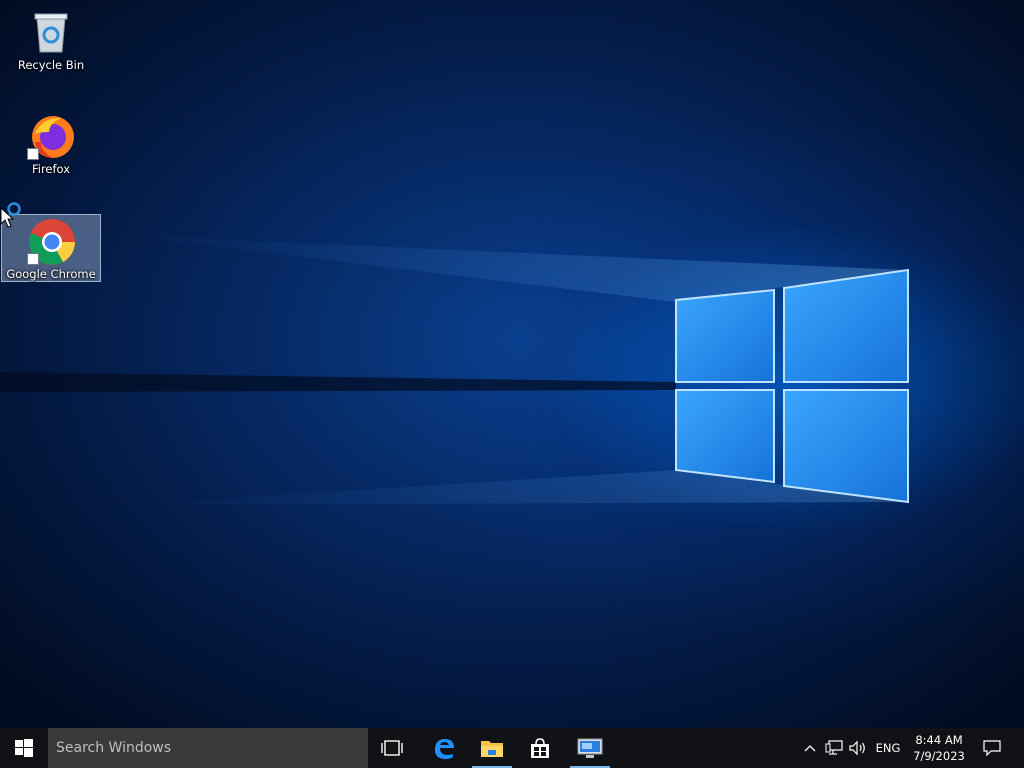 Image resolution: width=1024 pixels, height=768 pixels. What do you see at coordinates (51, 136) in the screenshot?
I see `firefox-icon` at bounding box center [51, 136].